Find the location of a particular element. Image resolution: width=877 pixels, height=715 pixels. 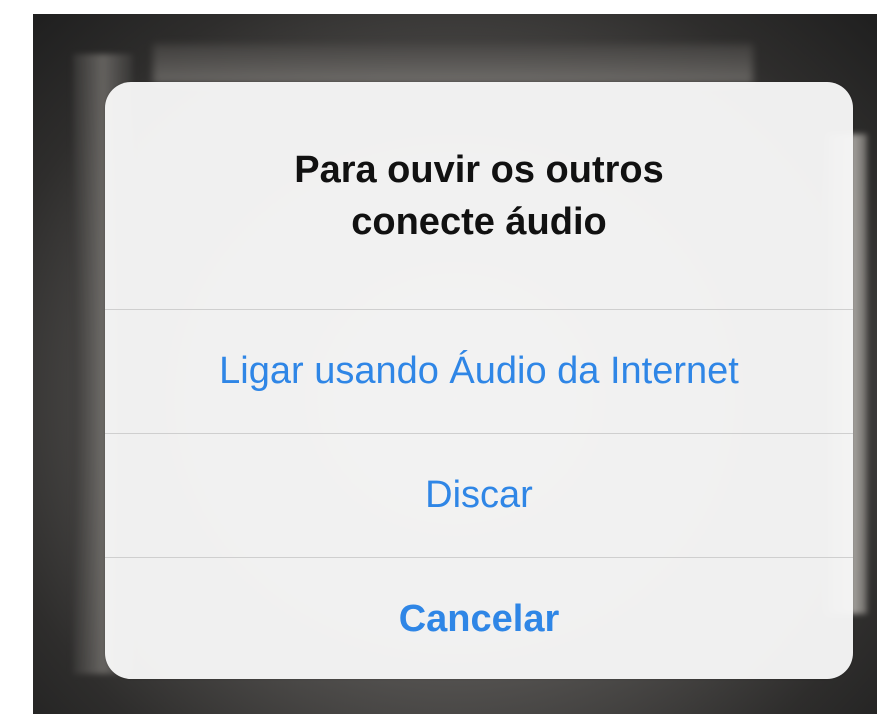

internet-audio-button: Ligar usando Áudio da Internet is located at coordinates (479, 371).